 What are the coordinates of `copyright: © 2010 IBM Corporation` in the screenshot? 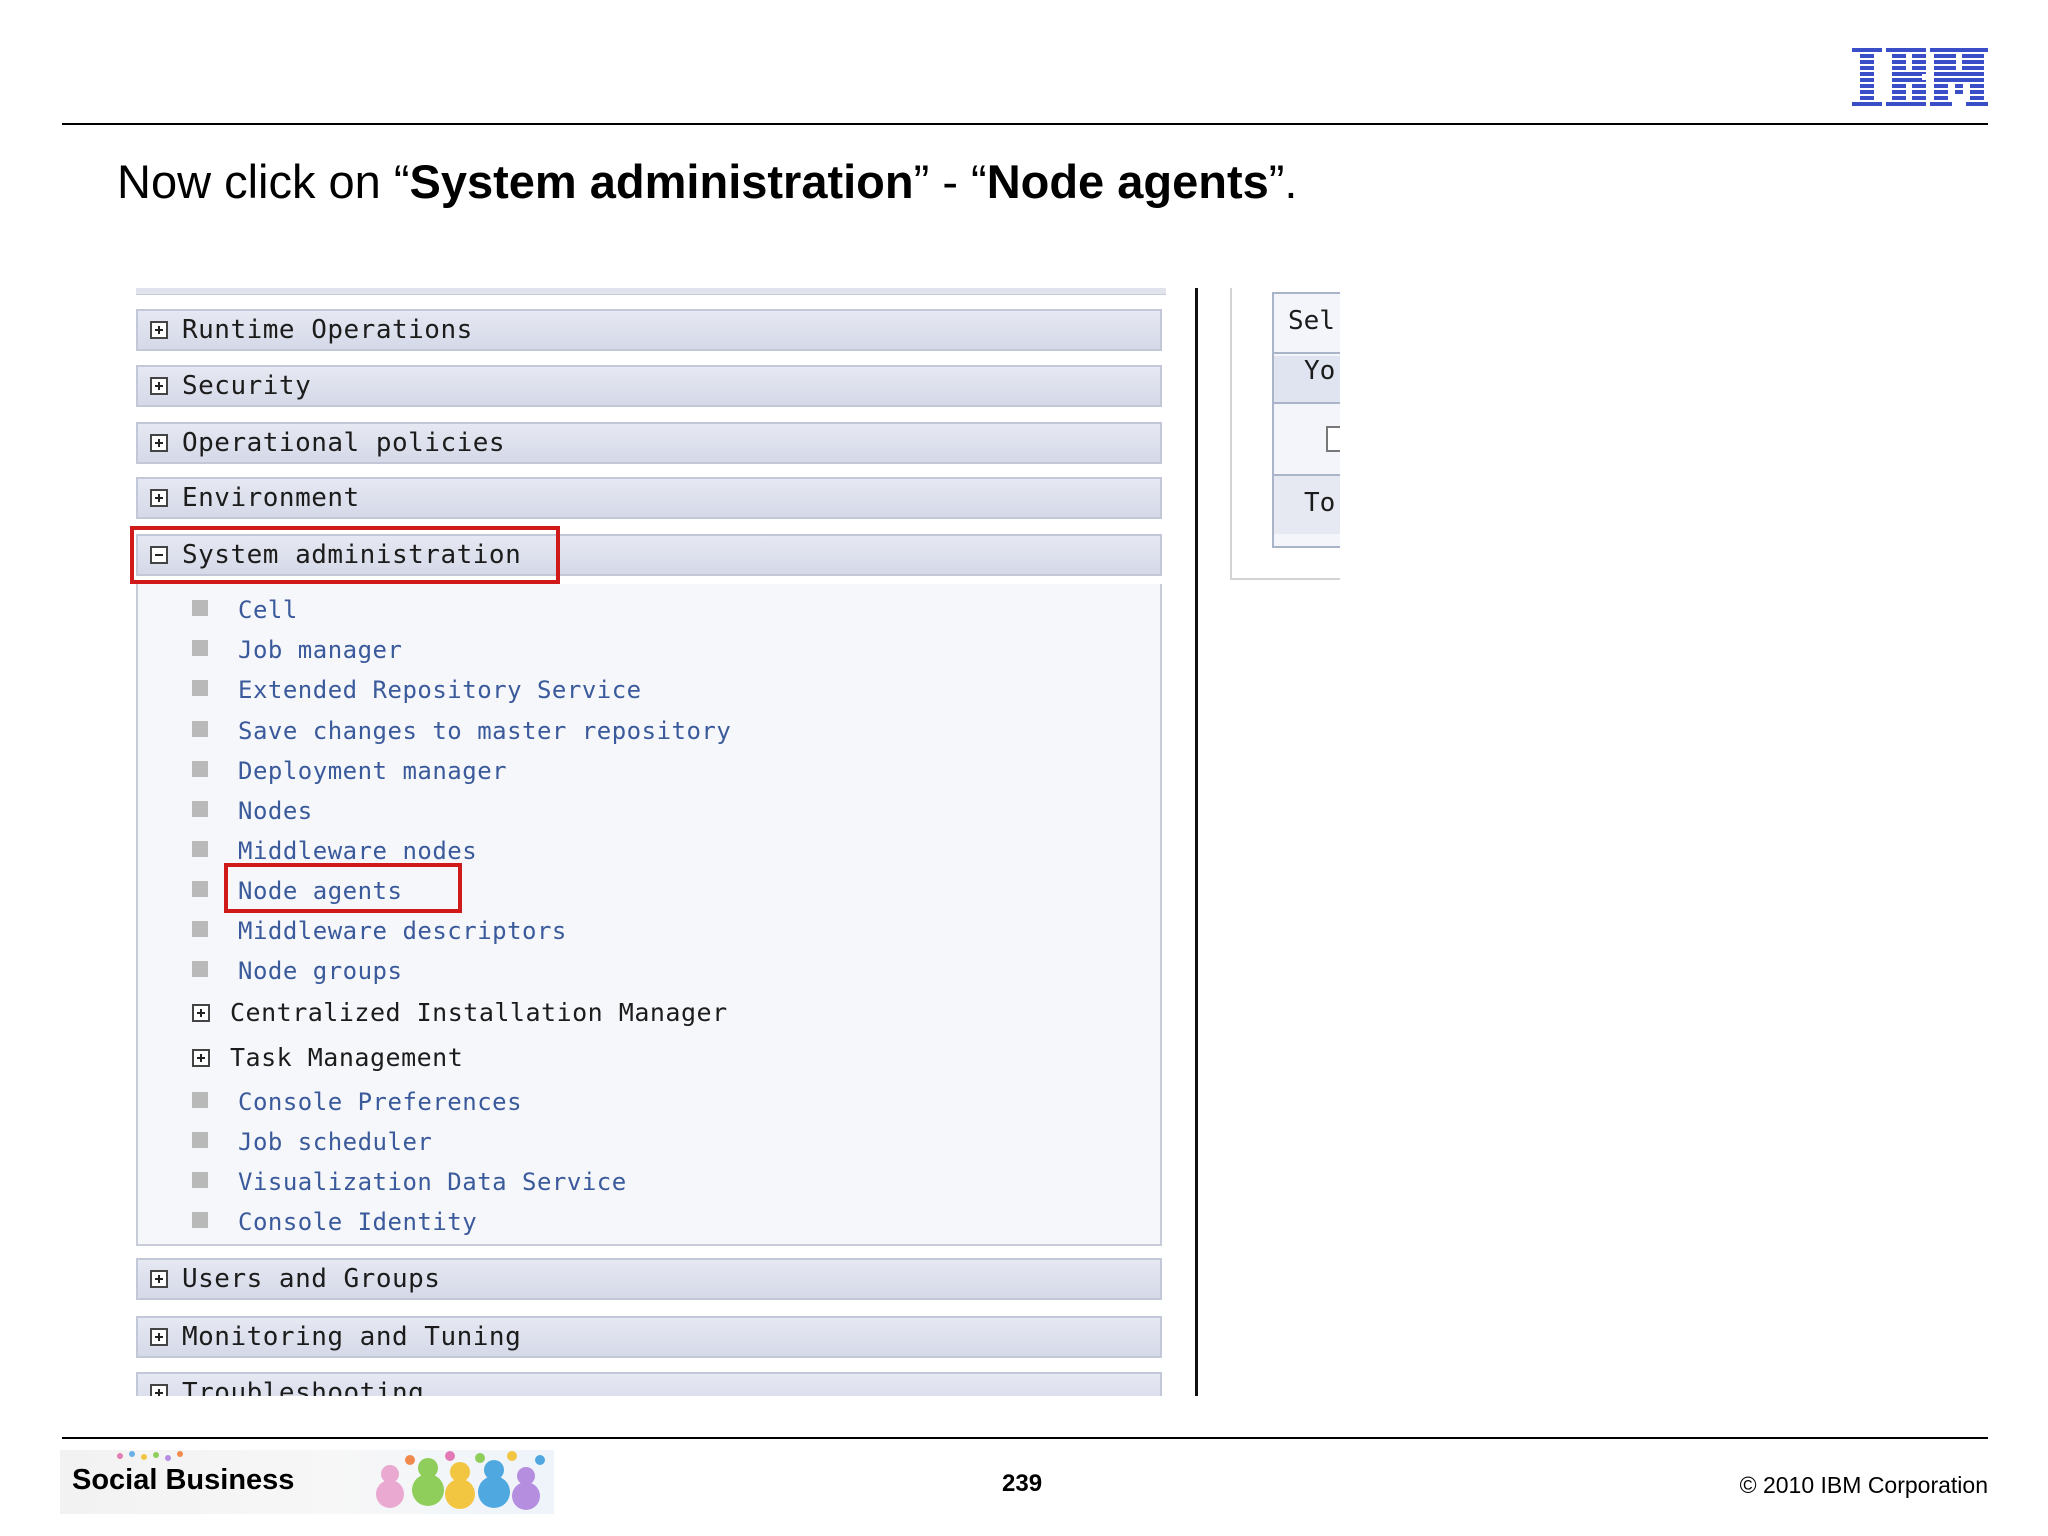 It's located at (1863, 1485).